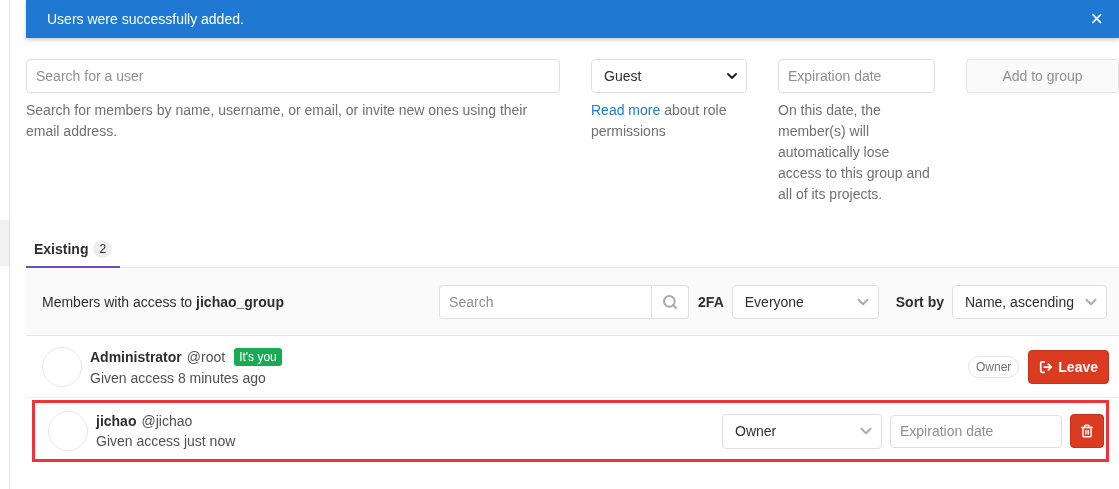 The image size is (1119, 489). I want to click on member-role-select: Owner, so click(802, 431).